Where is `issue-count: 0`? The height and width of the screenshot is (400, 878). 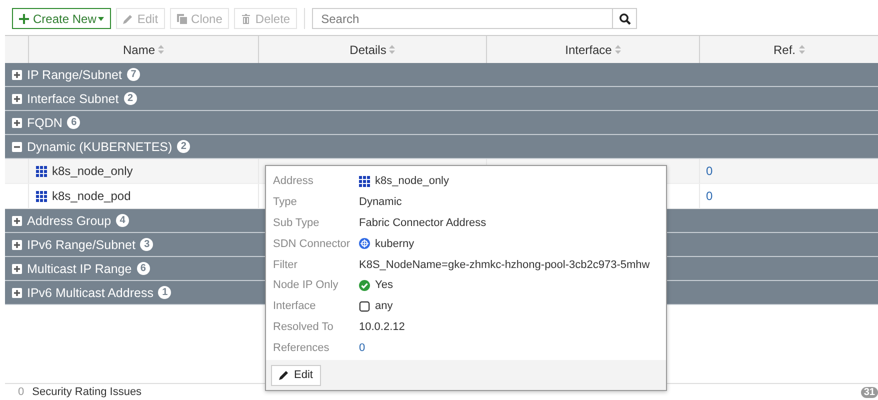 issue-count: 0 is located at coordinates (21, 392).